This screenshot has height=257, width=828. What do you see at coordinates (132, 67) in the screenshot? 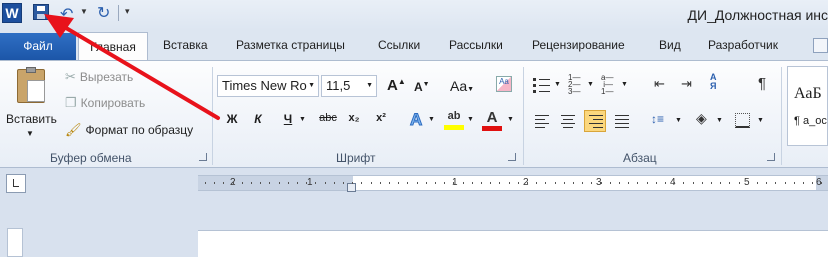
I see `annotation-arrow` at bounding box center [132, 67].